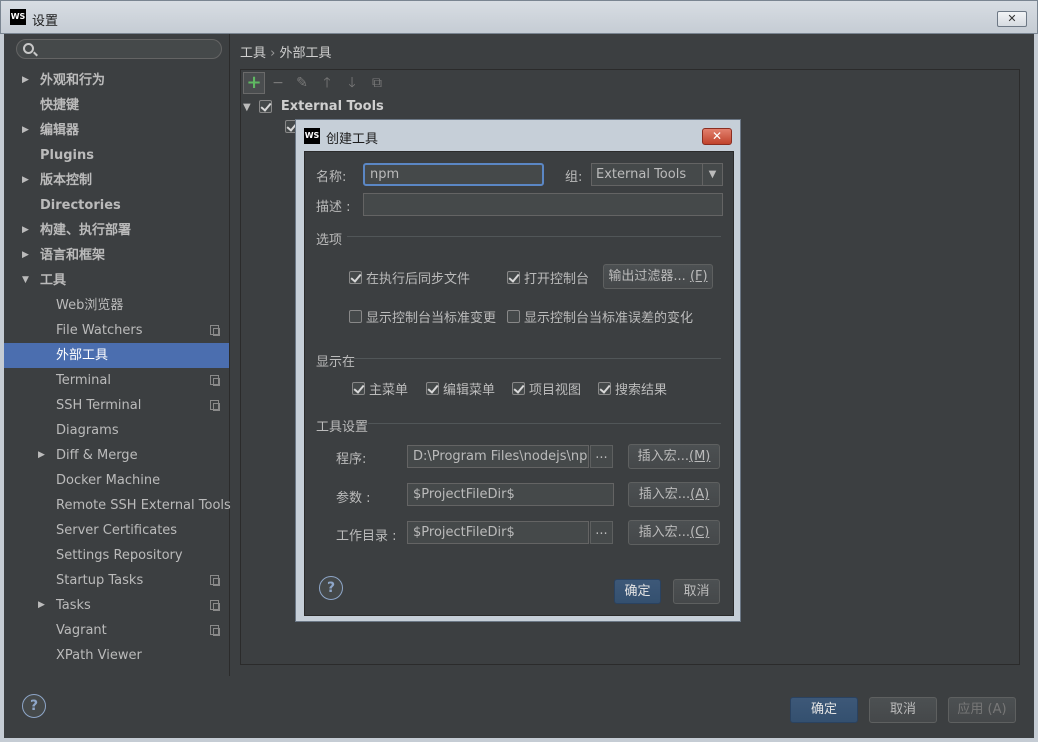 Image resolution: width=1038 pixels, height=742 pixels. Describe the element at coordinates (116, 355) in the screenshot. I see `sidebar-item-external-tools: 外部工具` at that location.